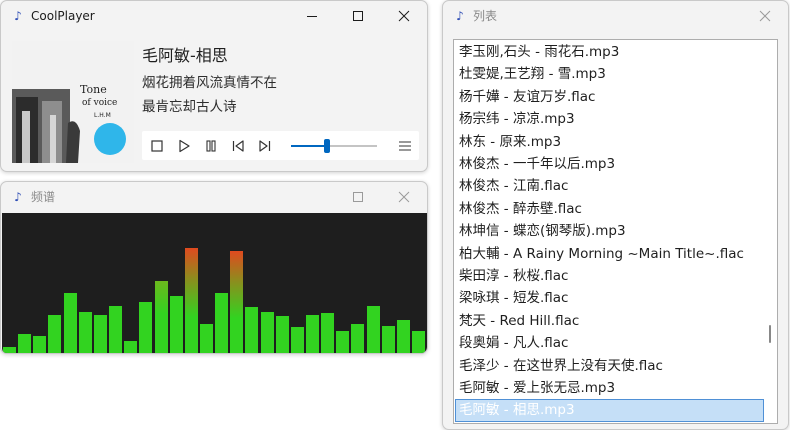  I want to click on playback-controls, so click(280, 145).